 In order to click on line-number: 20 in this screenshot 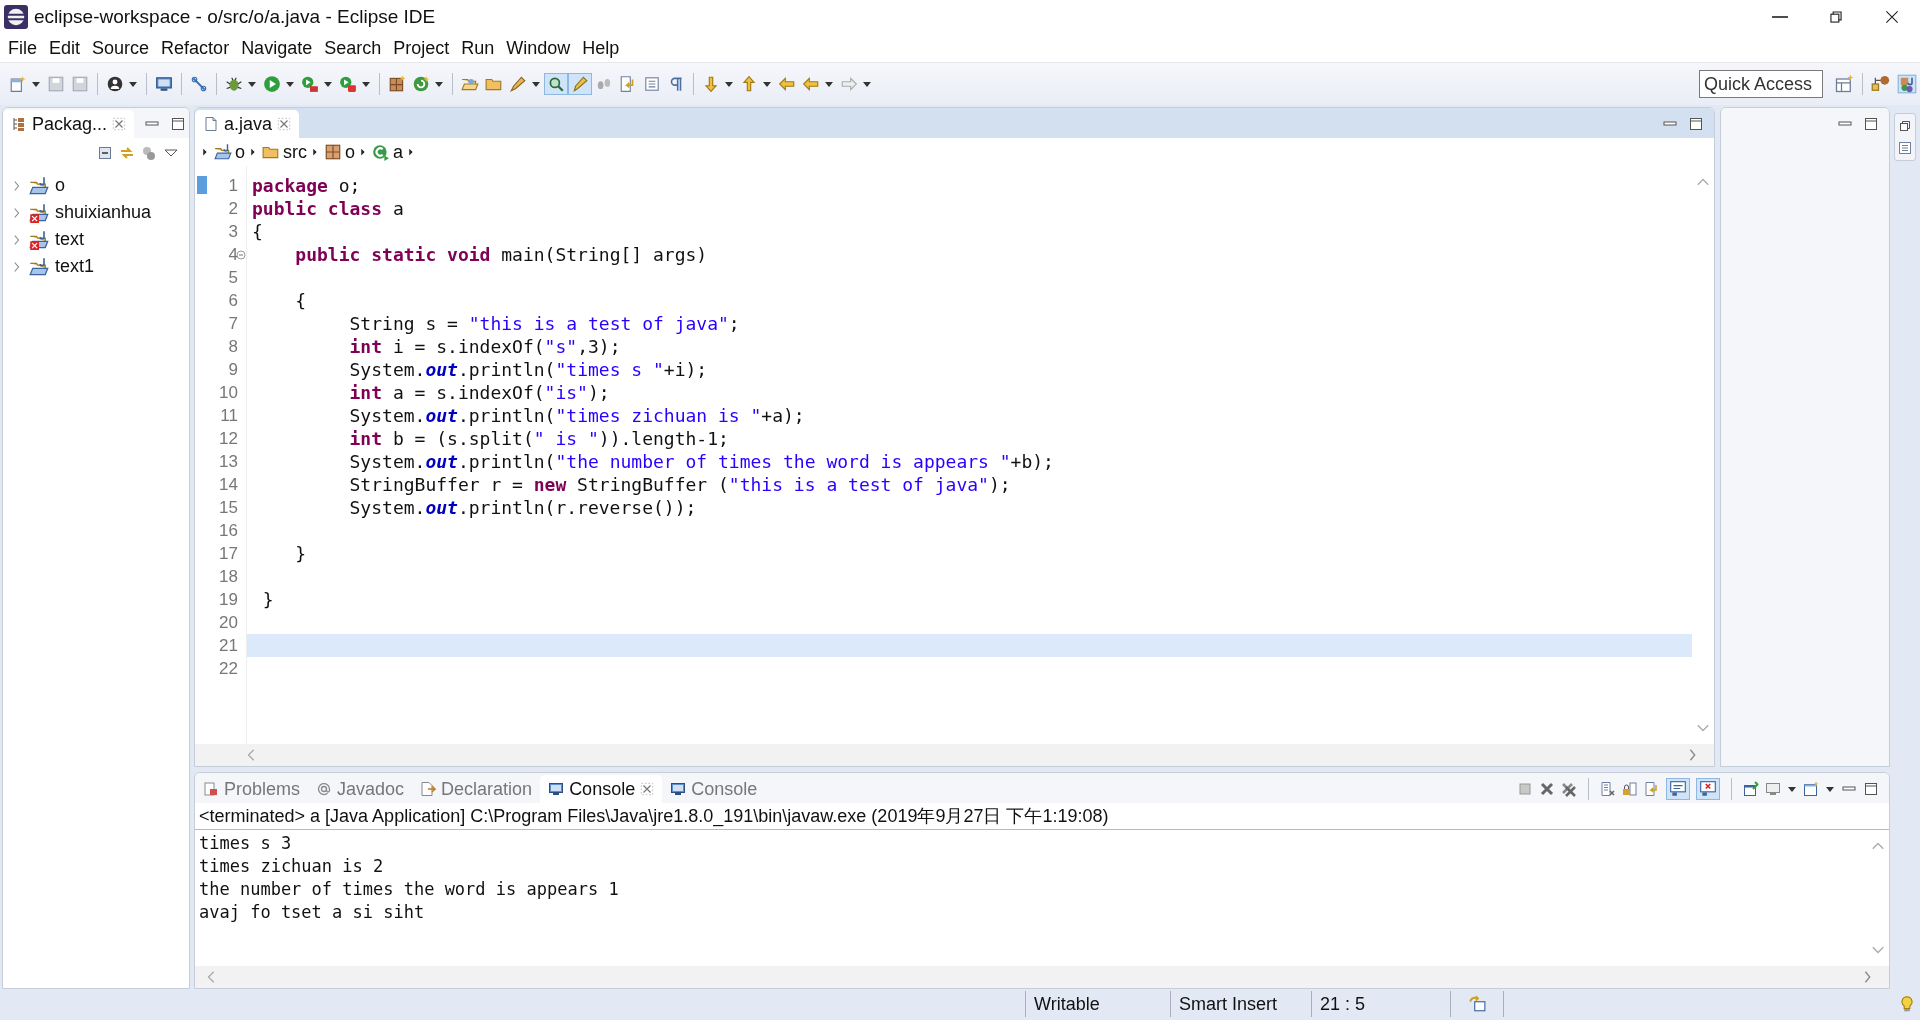, I will do `click(228, 622)`.